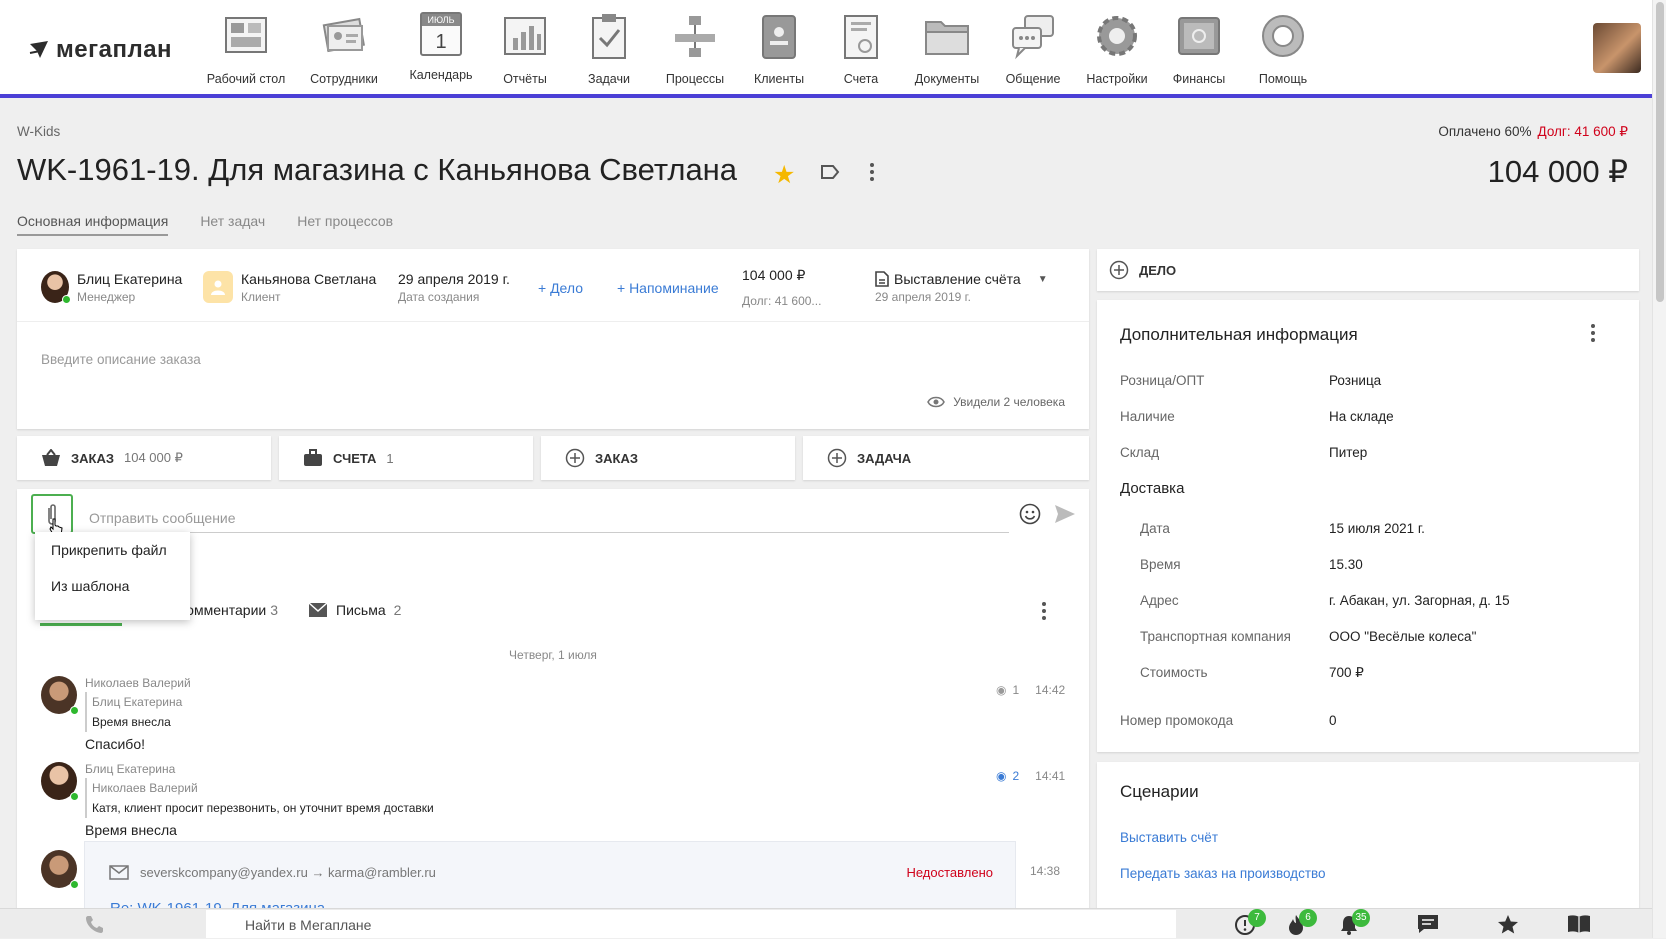 This screenshot has height=939, width=1666. Describe the element at coordinates (923, 297) in the screenshot. I see `stage-date: 29 апреля 2019 г.` at that location.